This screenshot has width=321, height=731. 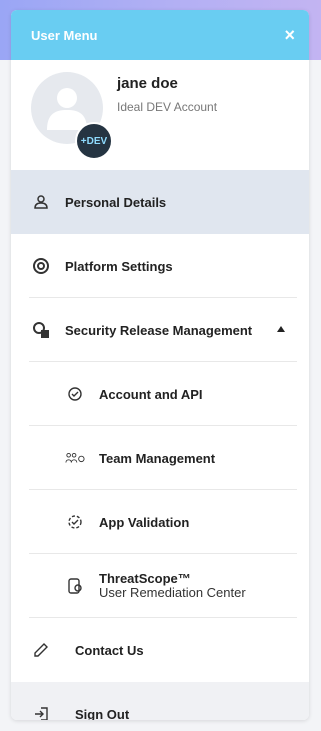 I want to click on submenu-item-team-management: Team Management, so click(x=160, y=458).